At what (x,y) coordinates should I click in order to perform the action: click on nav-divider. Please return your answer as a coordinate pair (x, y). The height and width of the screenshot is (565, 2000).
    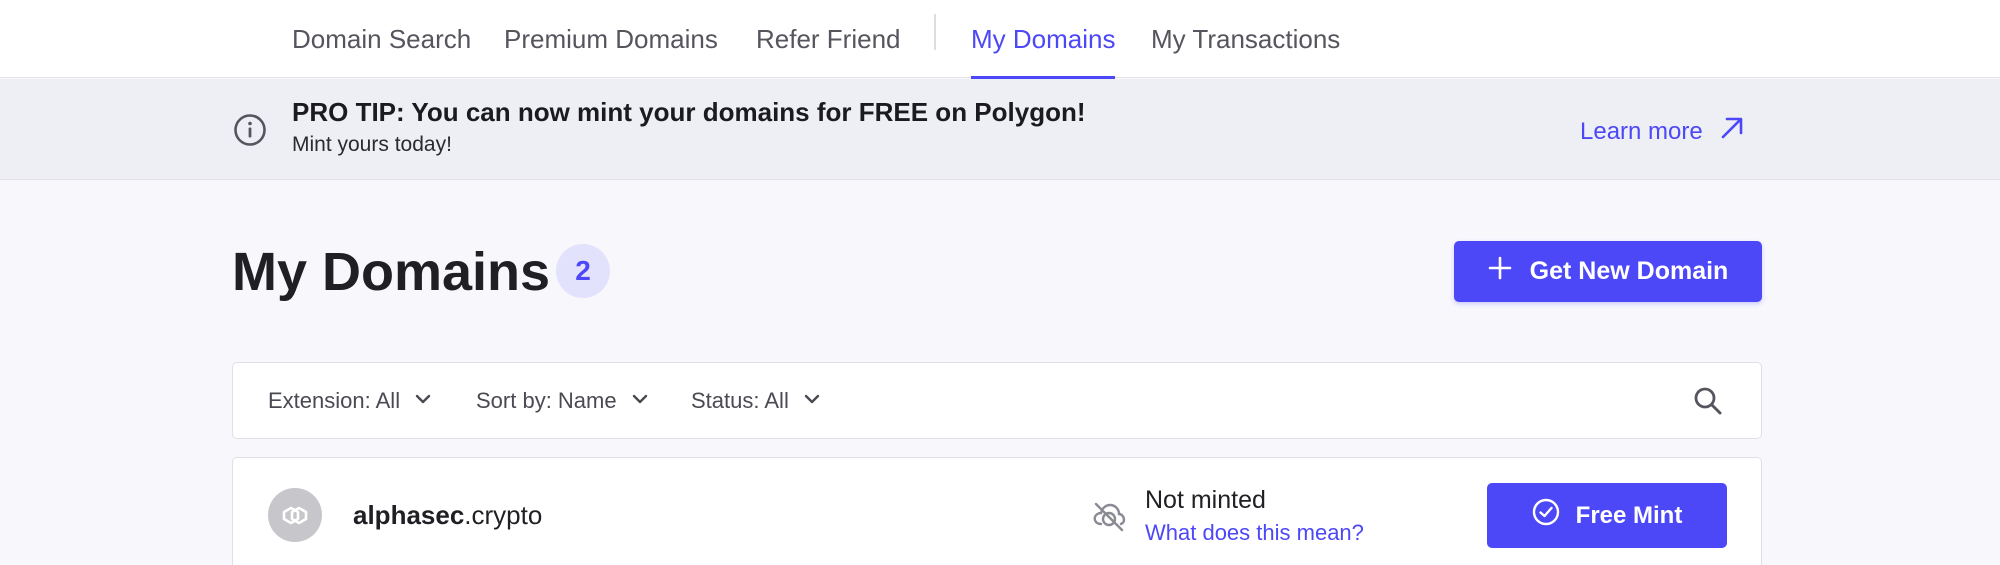
    Looking at the image, I should click on (935, 32).